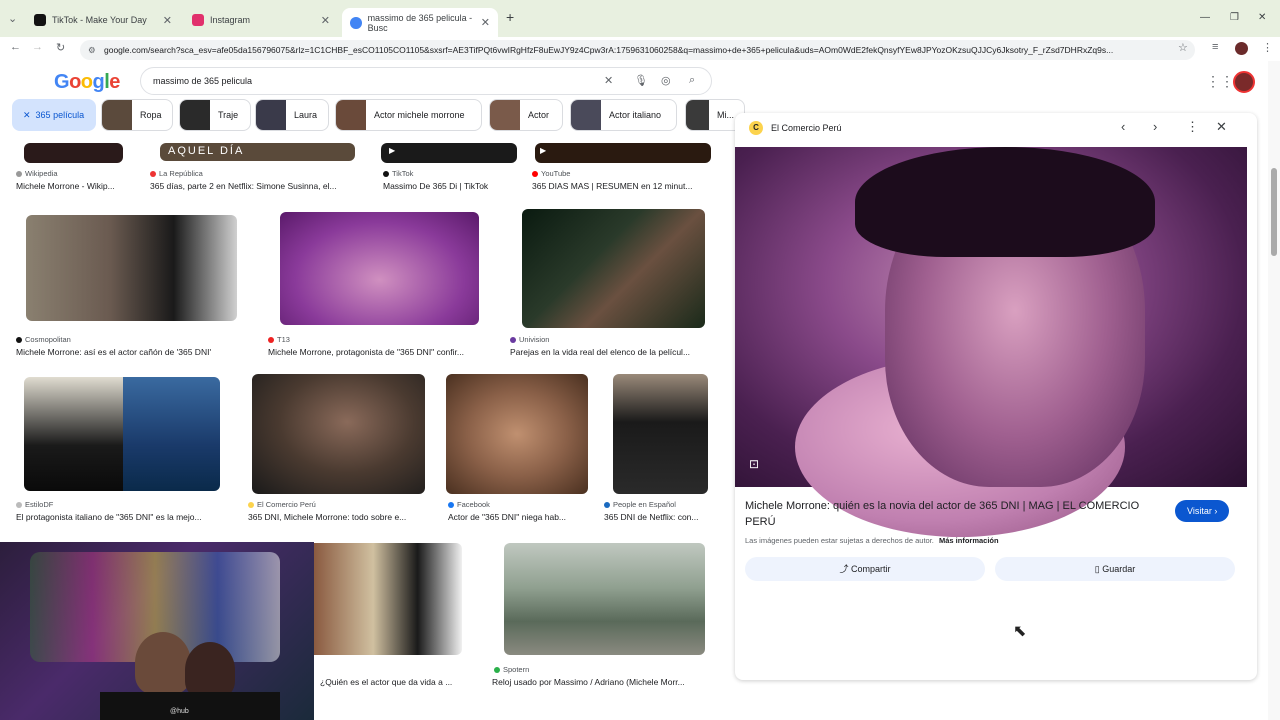 Image resolution: width=1280 pixels, height=720 pixels. What do you see at coordinates (469, 504) in the screenshot?
I see `result-source: Facebook` at bounding box center [469, 504].